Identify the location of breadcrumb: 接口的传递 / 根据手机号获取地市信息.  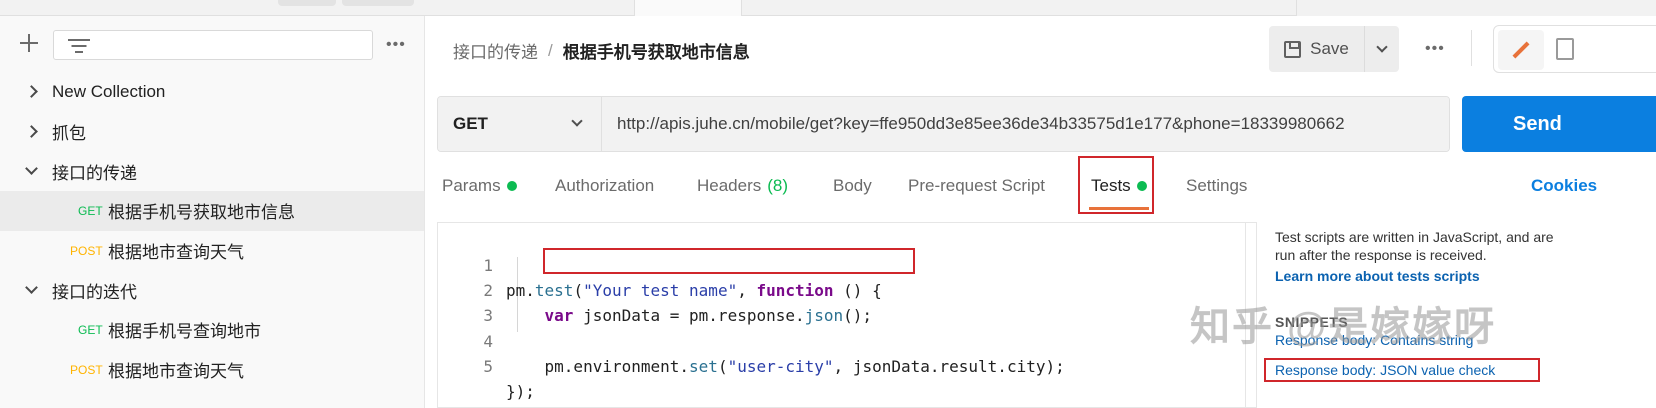
(601, 50).